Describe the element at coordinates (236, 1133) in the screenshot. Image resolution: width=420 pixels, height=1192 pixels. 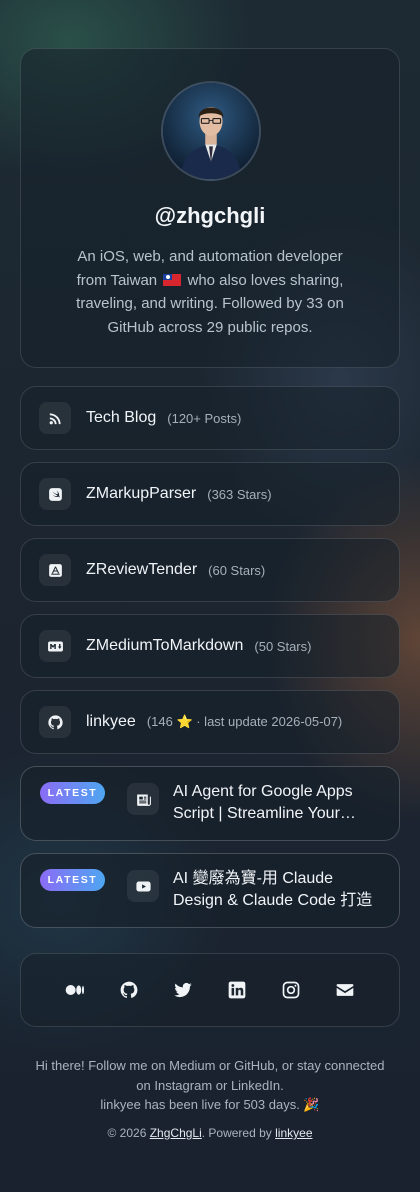
I see `powered-prefix: . Powered by` at that location.